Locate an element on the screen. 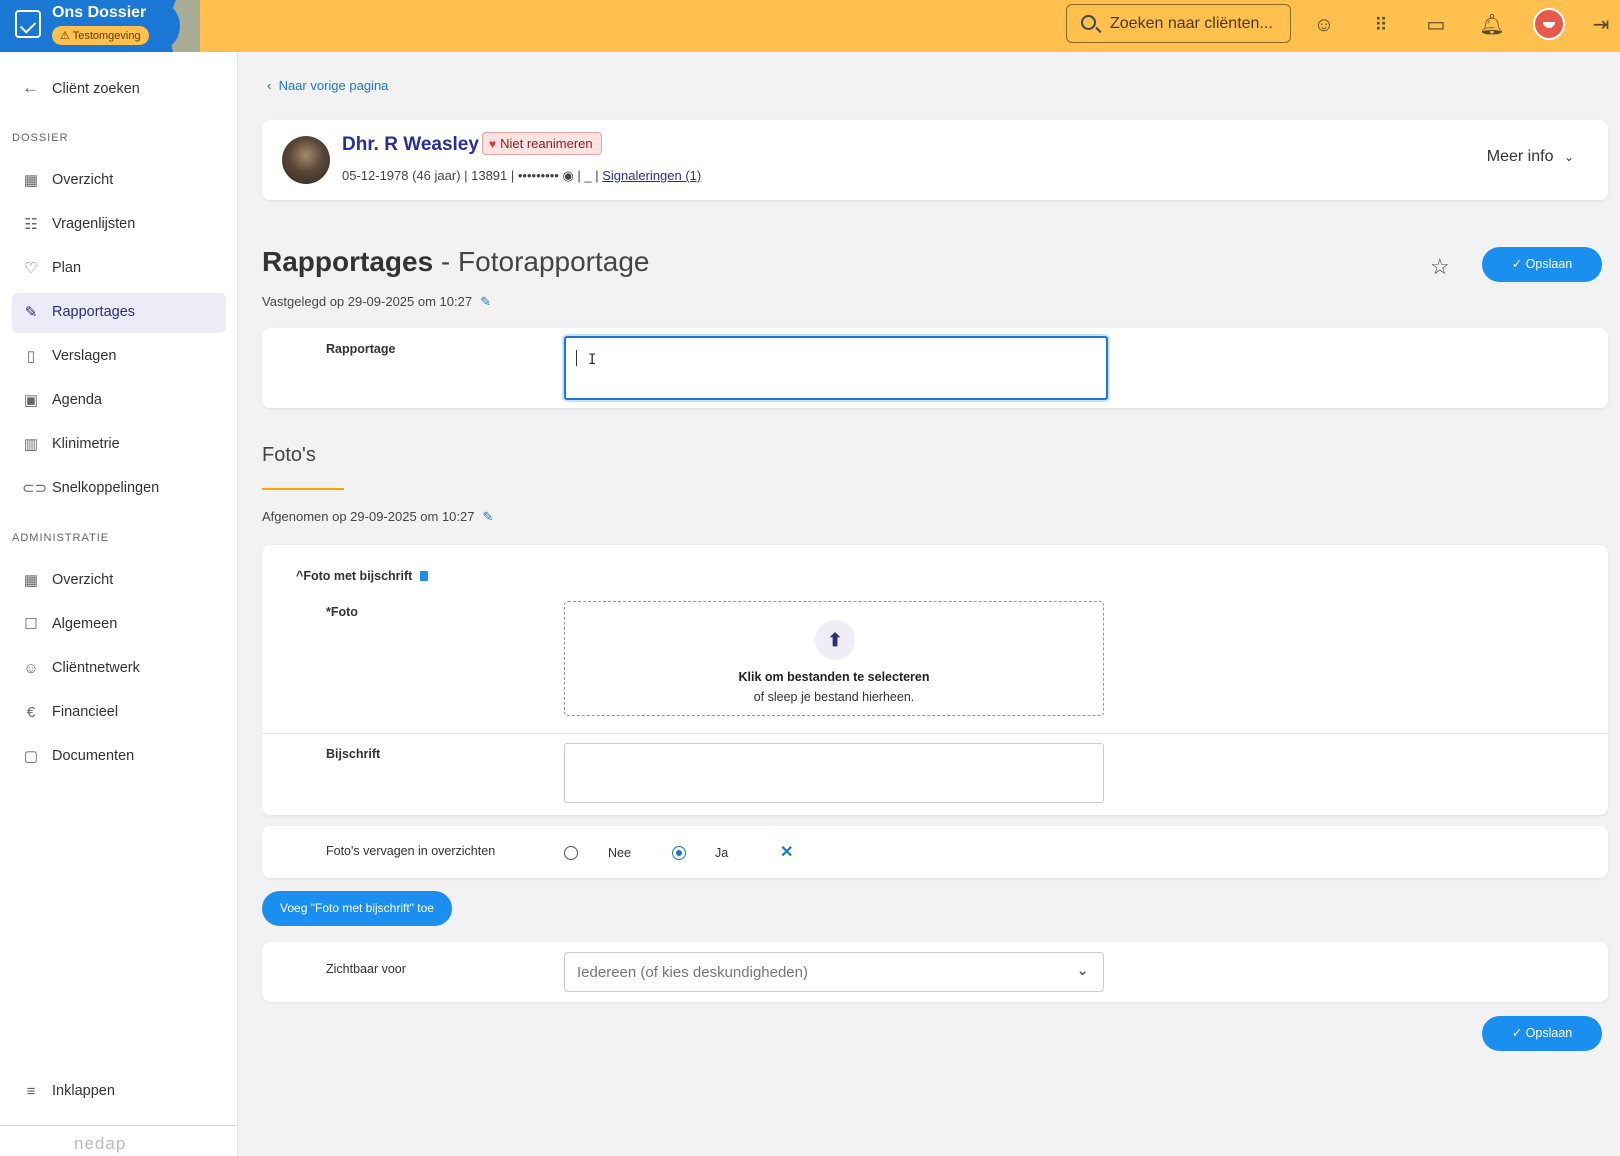  client-meta-text: 05-12-1978 (46 jaar) | 13891 | ••••••••• is located at coordinates (452, 175).